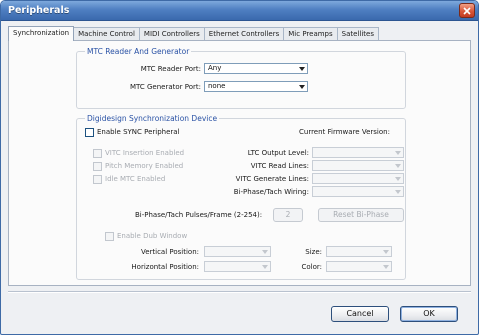  What do you see at coordinates (311, 267) in the screenshot?
I see `color-label: Color:` at bounding box center [311, 267].